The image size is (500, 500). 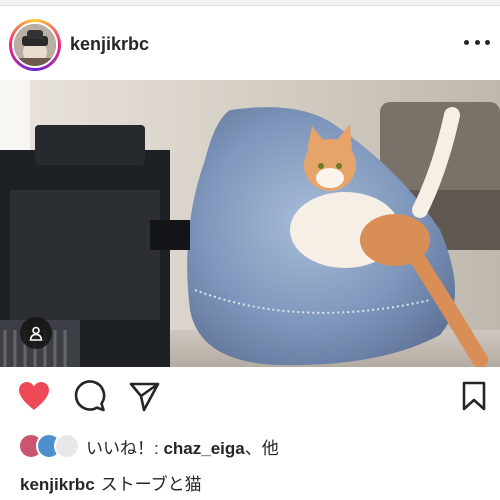 I want to click on avatar-image, so click(x=35, y=45).